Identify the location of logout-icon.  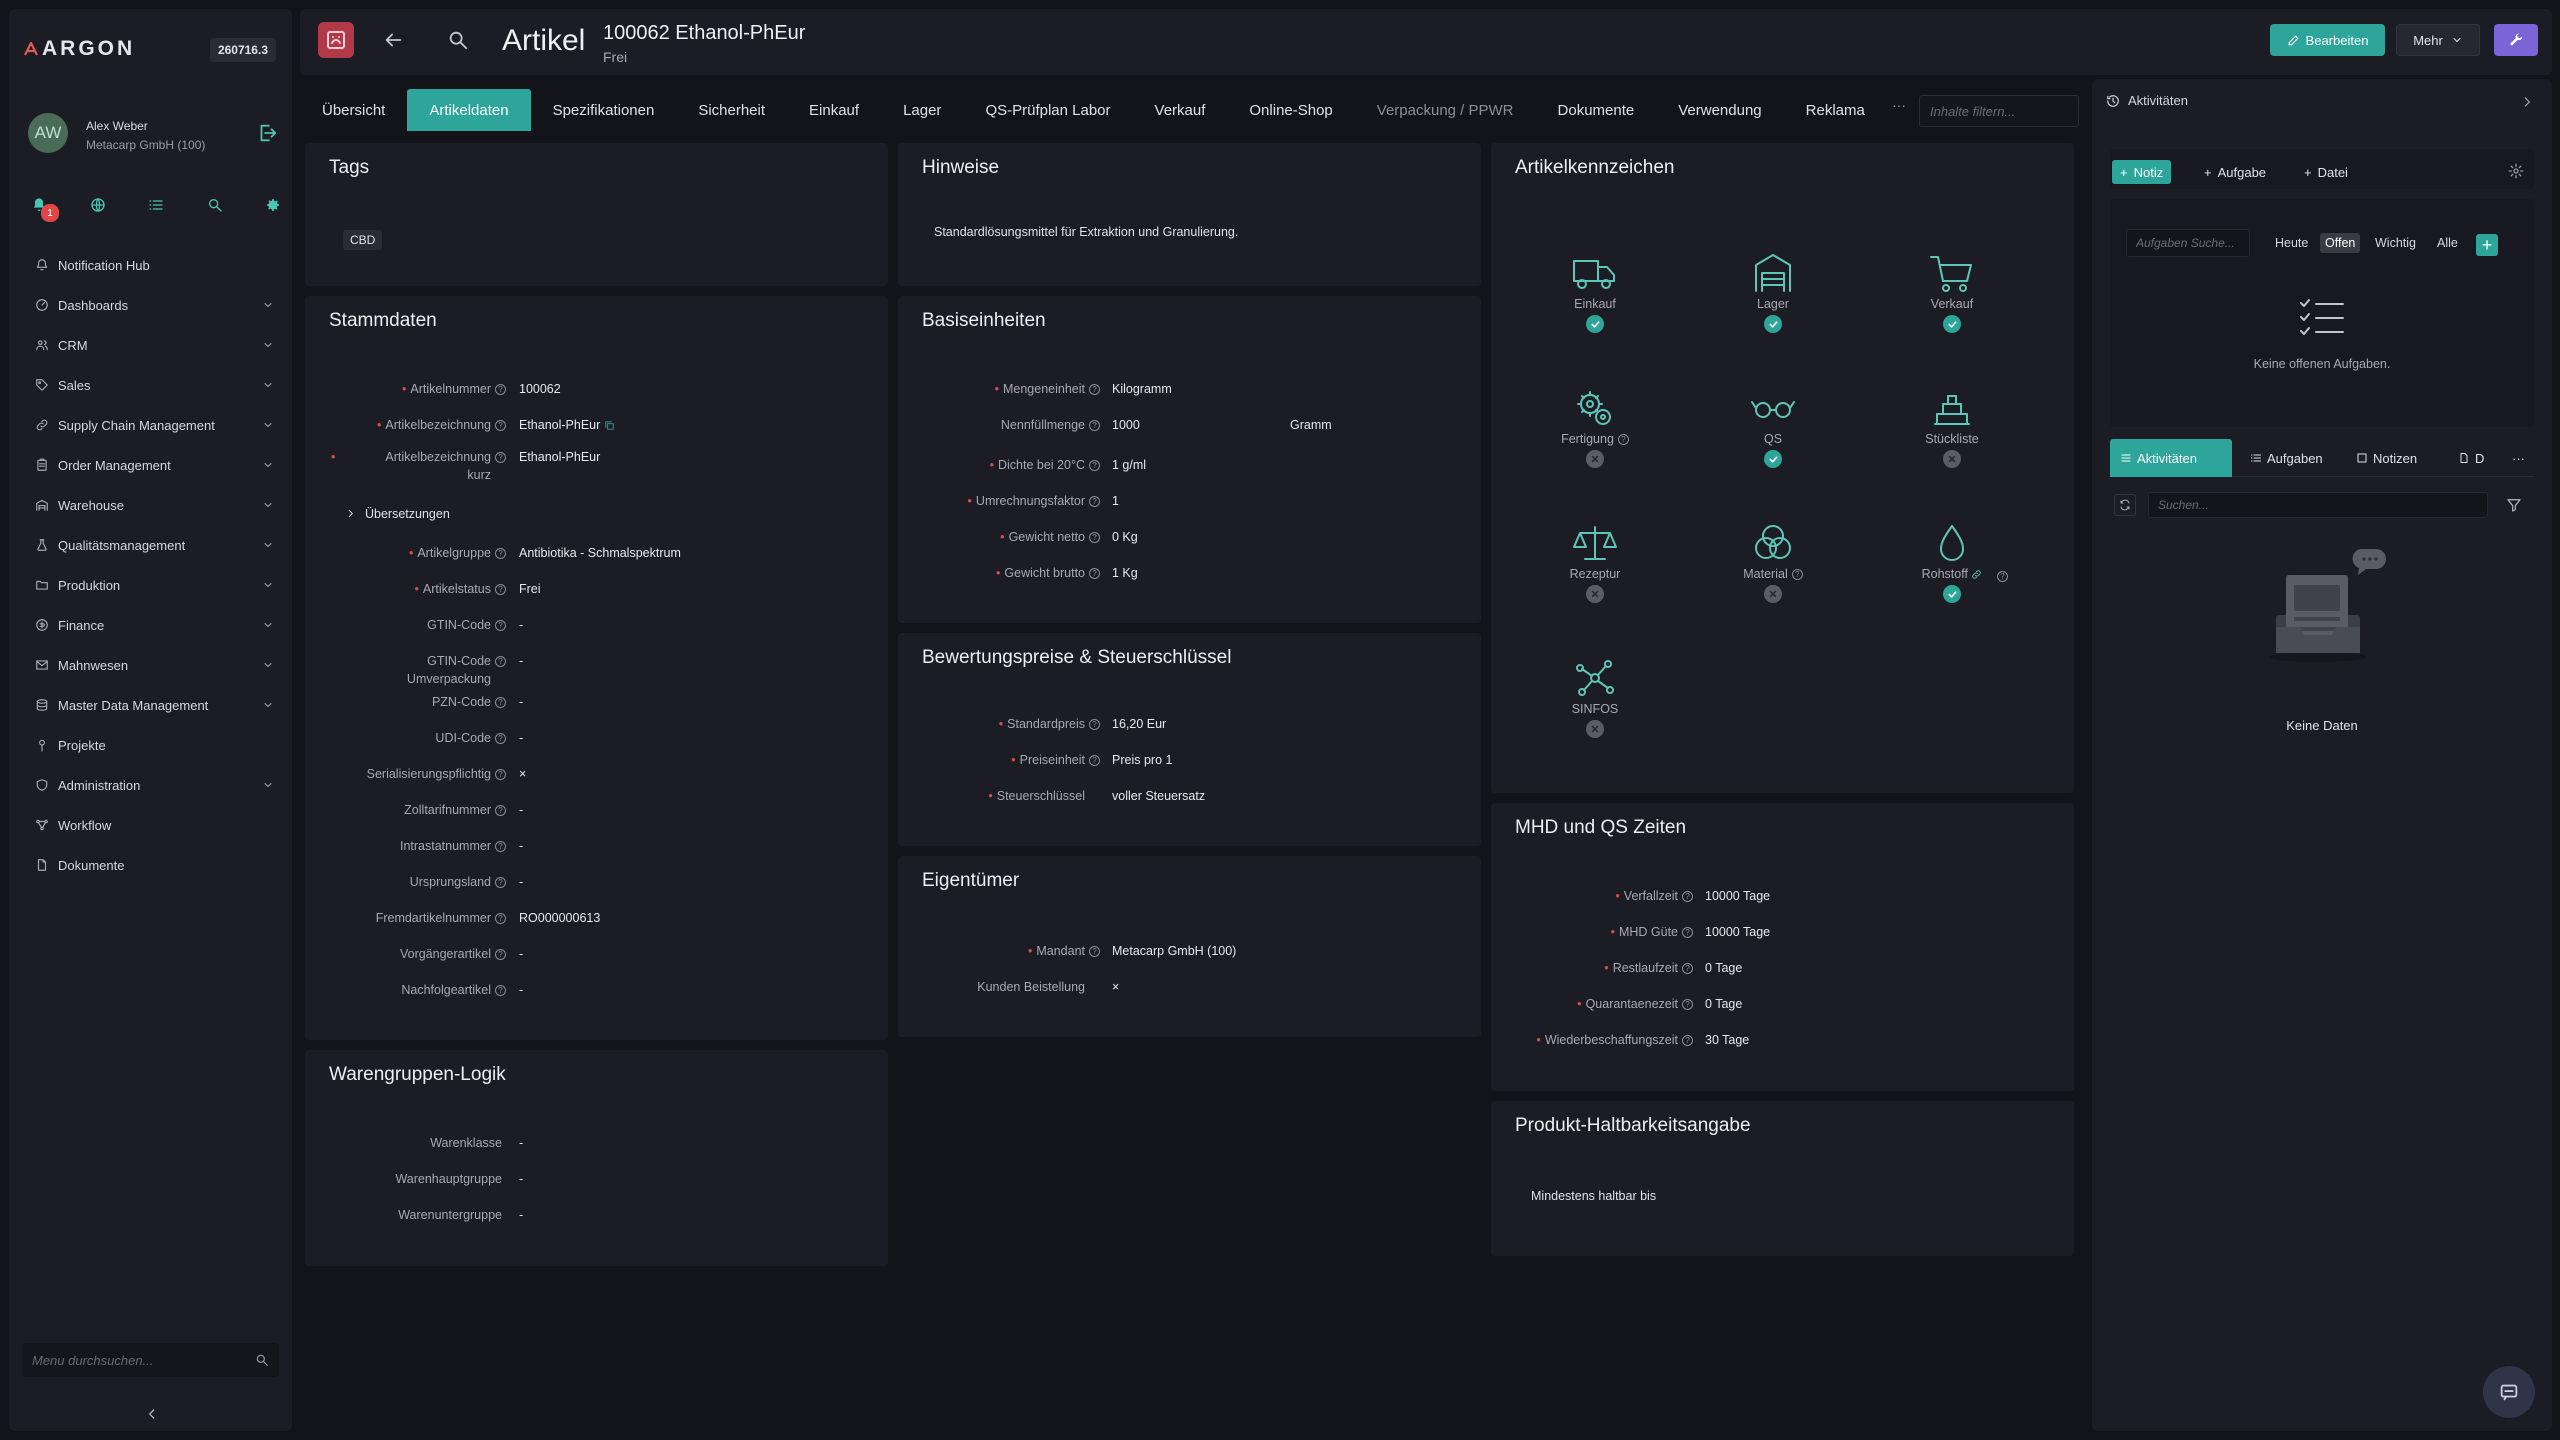
(267, 133).